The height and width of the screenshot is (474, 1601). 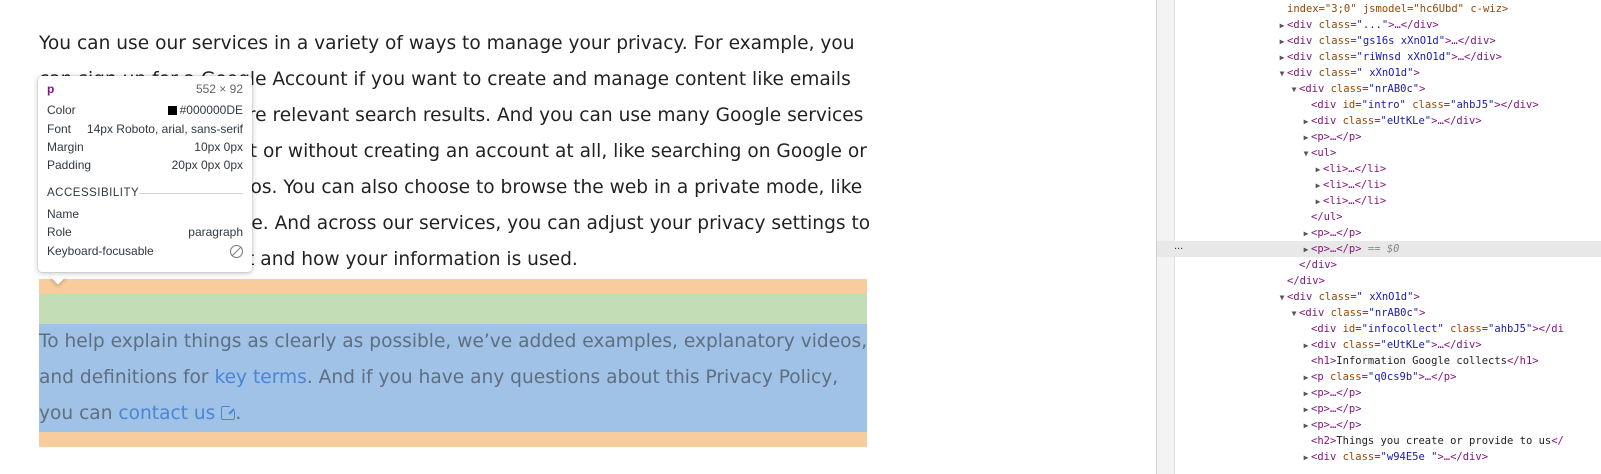 I want to click on margin-highlight-top, so click(x=453, y=286).